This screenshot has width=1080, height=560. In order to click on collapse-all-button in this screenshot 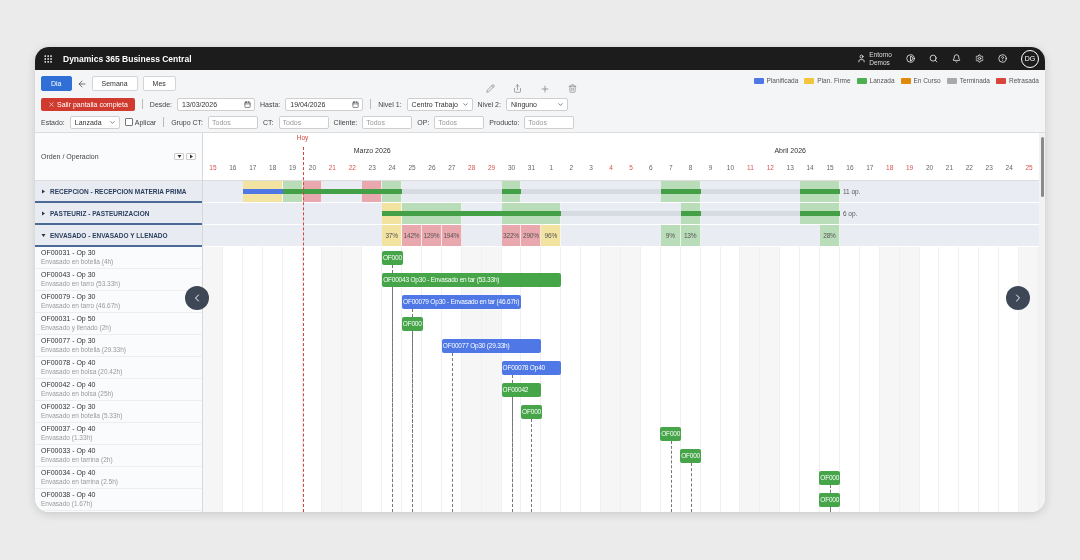, I will do `click(191, 156)`.